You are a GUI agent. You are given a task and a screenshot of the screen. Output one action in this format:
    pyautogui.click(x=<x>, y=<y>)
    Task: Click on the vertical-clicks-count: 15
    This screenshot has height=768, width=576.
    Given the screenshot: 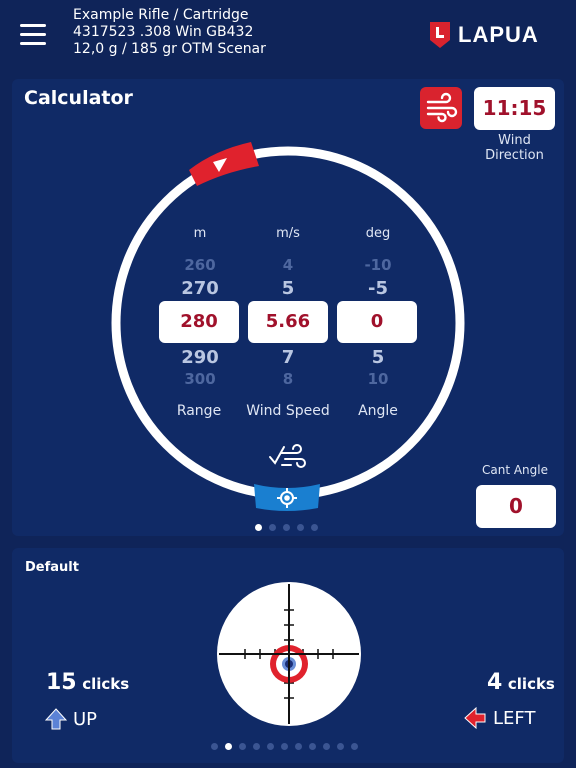 What is the action you would take?
    pyautogui.click(x=61, y=682)
    